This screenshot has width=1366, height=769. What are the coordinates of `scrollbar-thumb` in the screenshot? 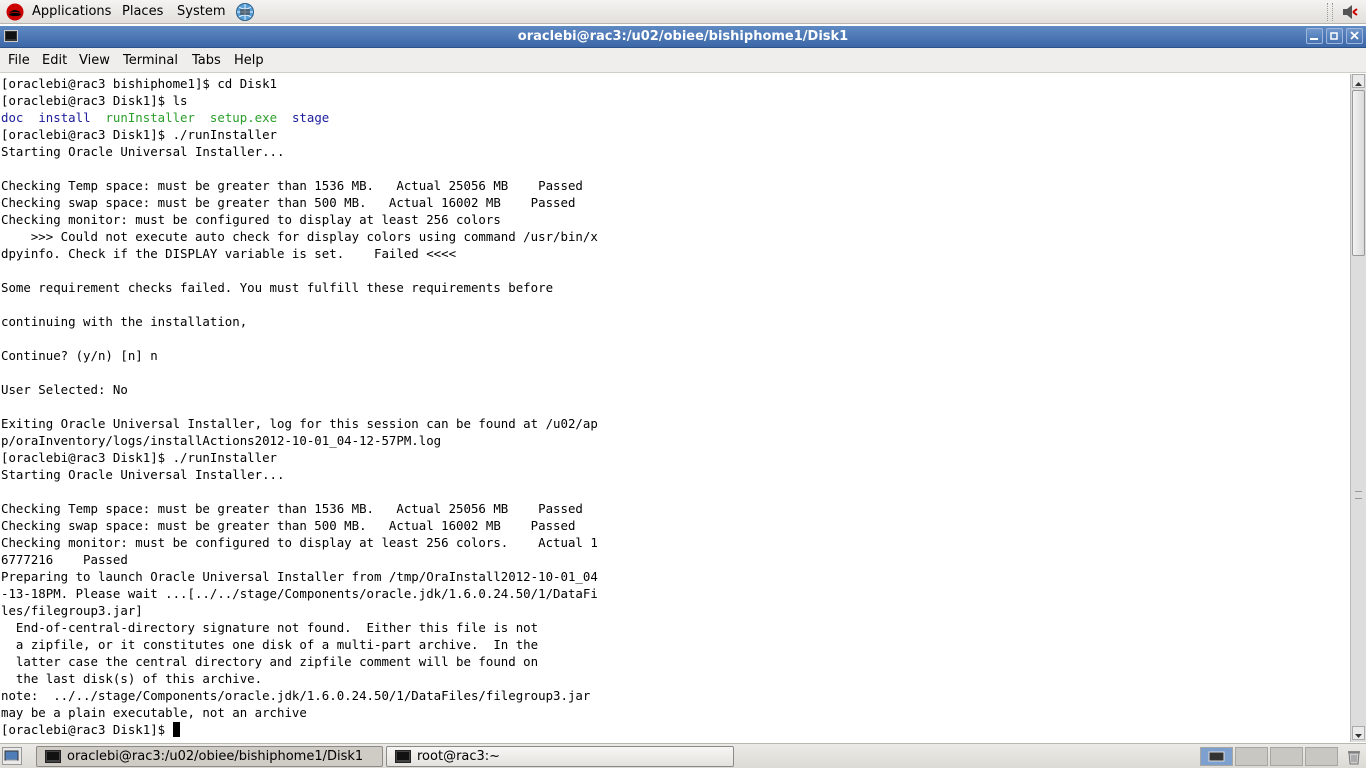 It's located at (1358, 173).